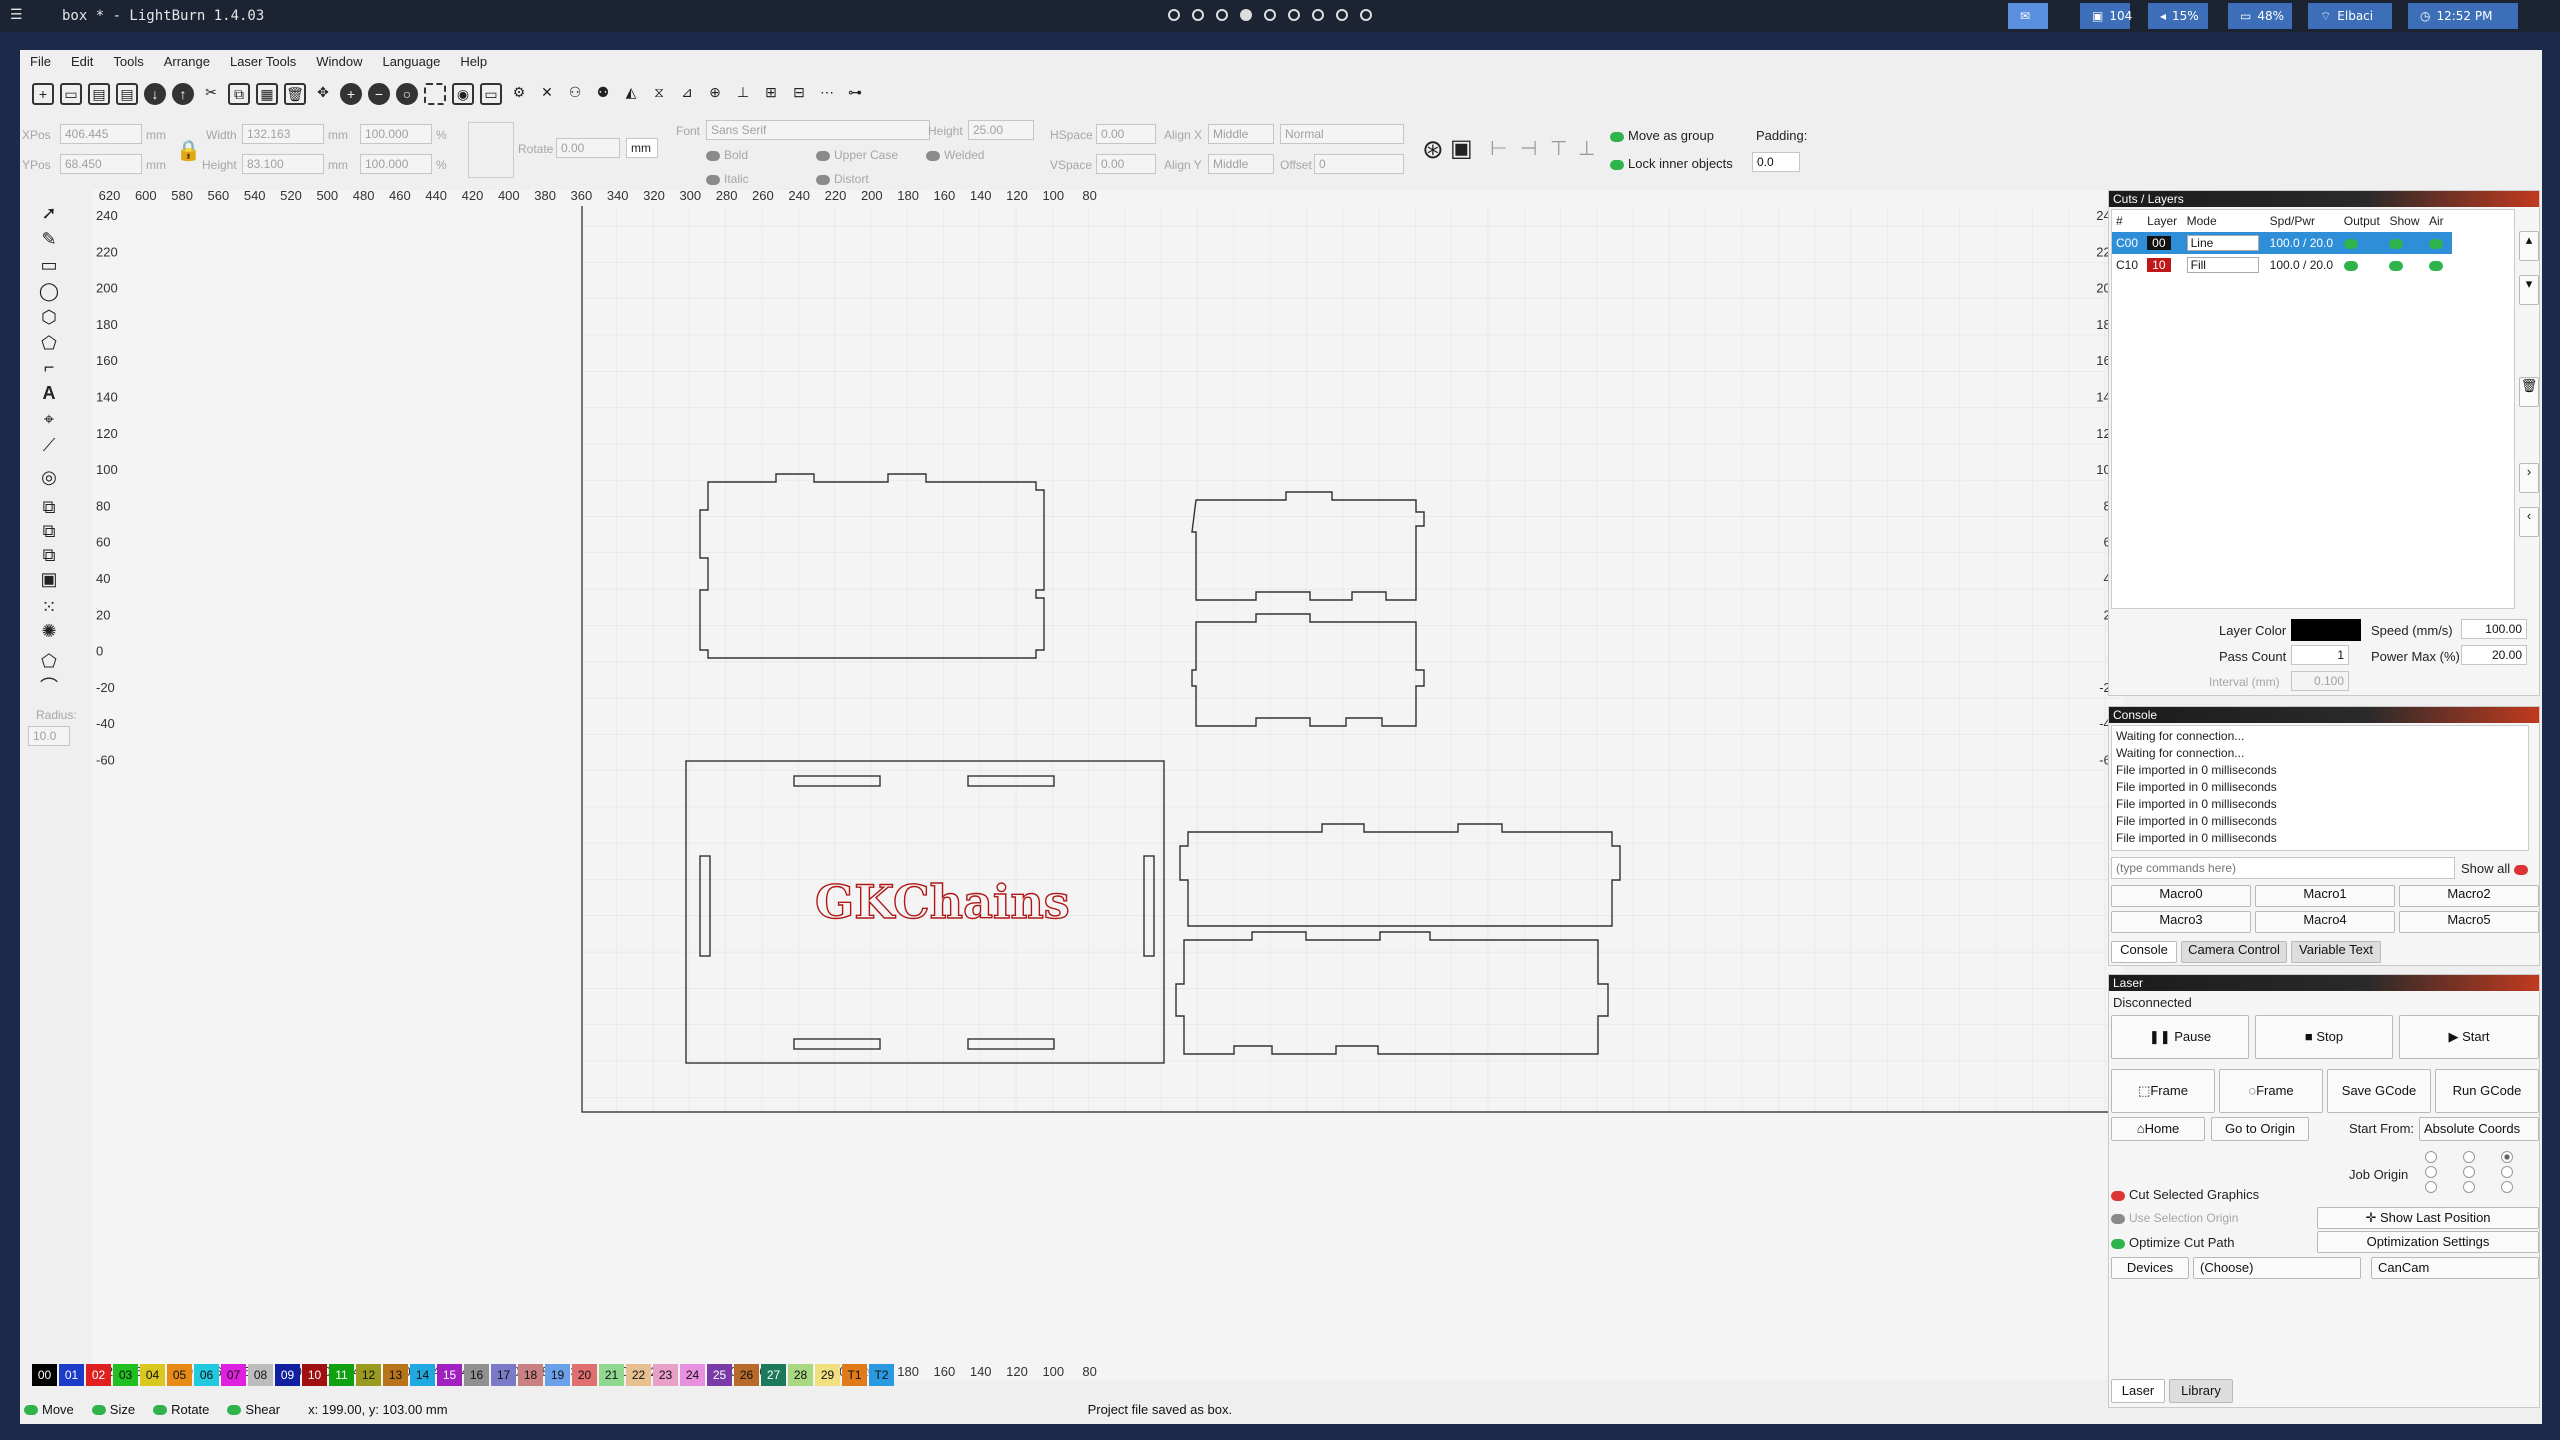 The width and height of the screenshot is (2560, 1440). I want to click on console-command-input, so click(2283, 868).